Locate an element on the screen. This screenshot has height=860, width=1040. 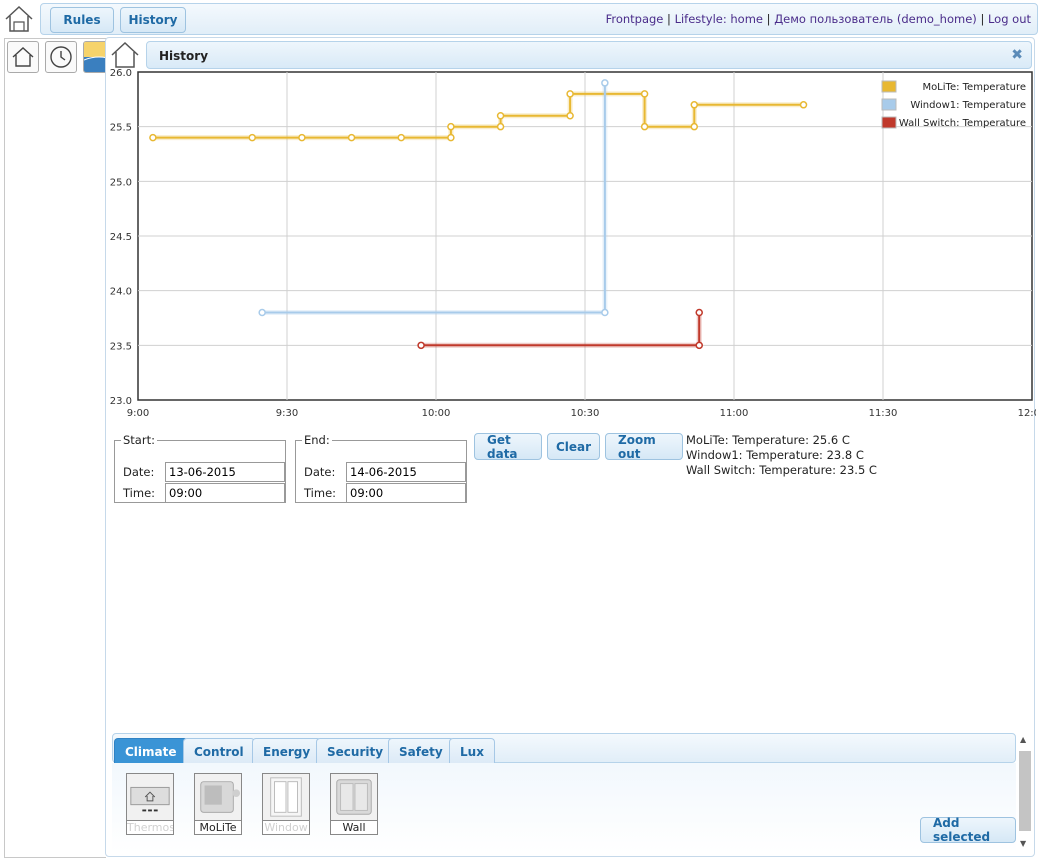
x-tick-label: 9:30 is located at coordinates (287, 413).